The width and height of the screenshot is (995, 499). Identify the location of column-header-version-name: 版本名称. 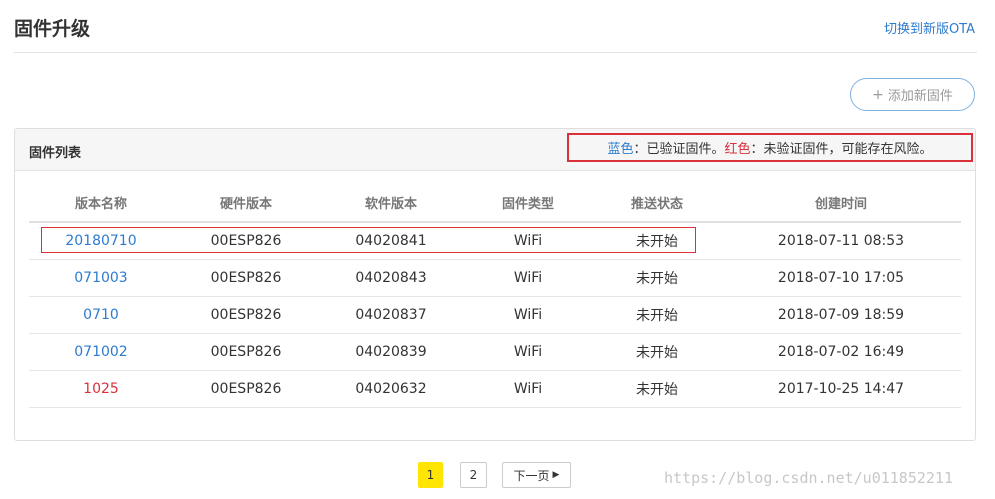
(101, 203).